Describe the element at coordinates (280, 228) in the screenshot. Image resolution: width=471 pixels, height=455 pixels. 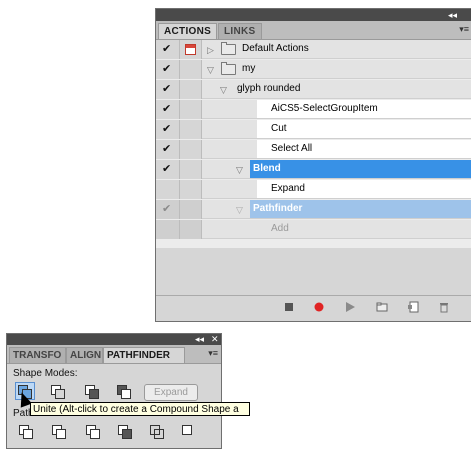
I see `step-label: Add` at that location.